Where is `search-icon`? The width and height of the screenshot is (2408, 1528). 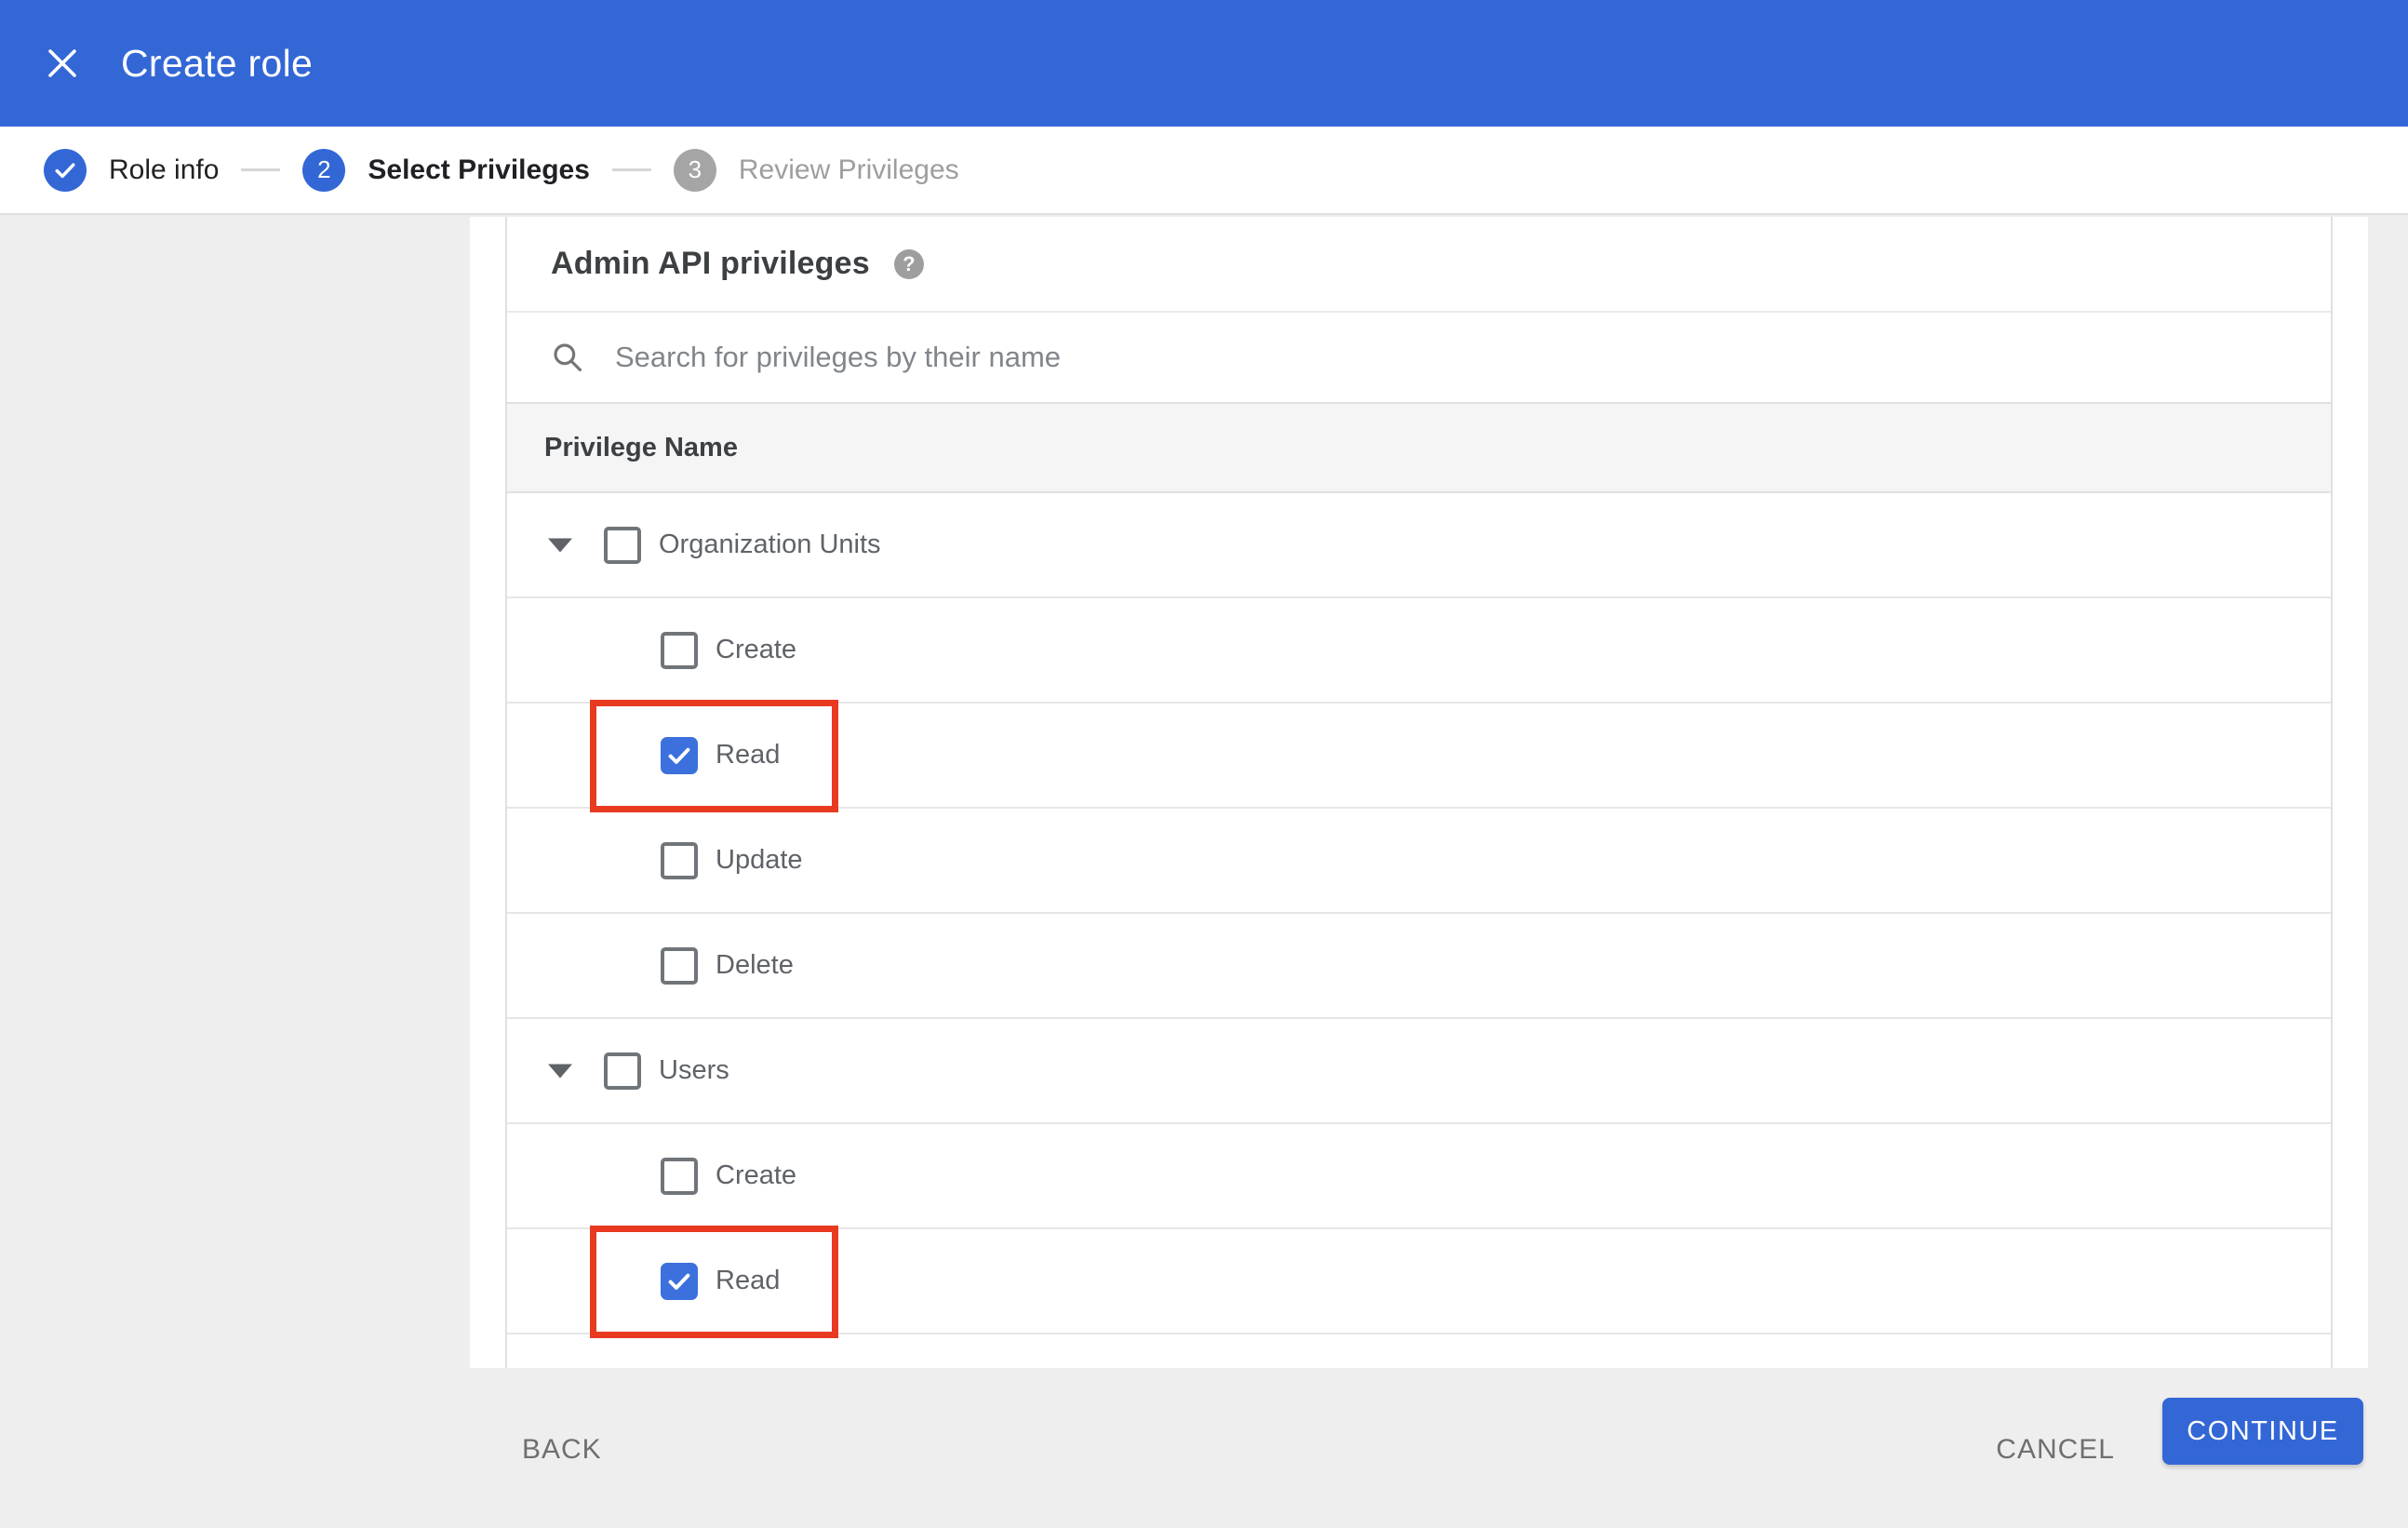 search-icon is located at coordinates (568, 358).